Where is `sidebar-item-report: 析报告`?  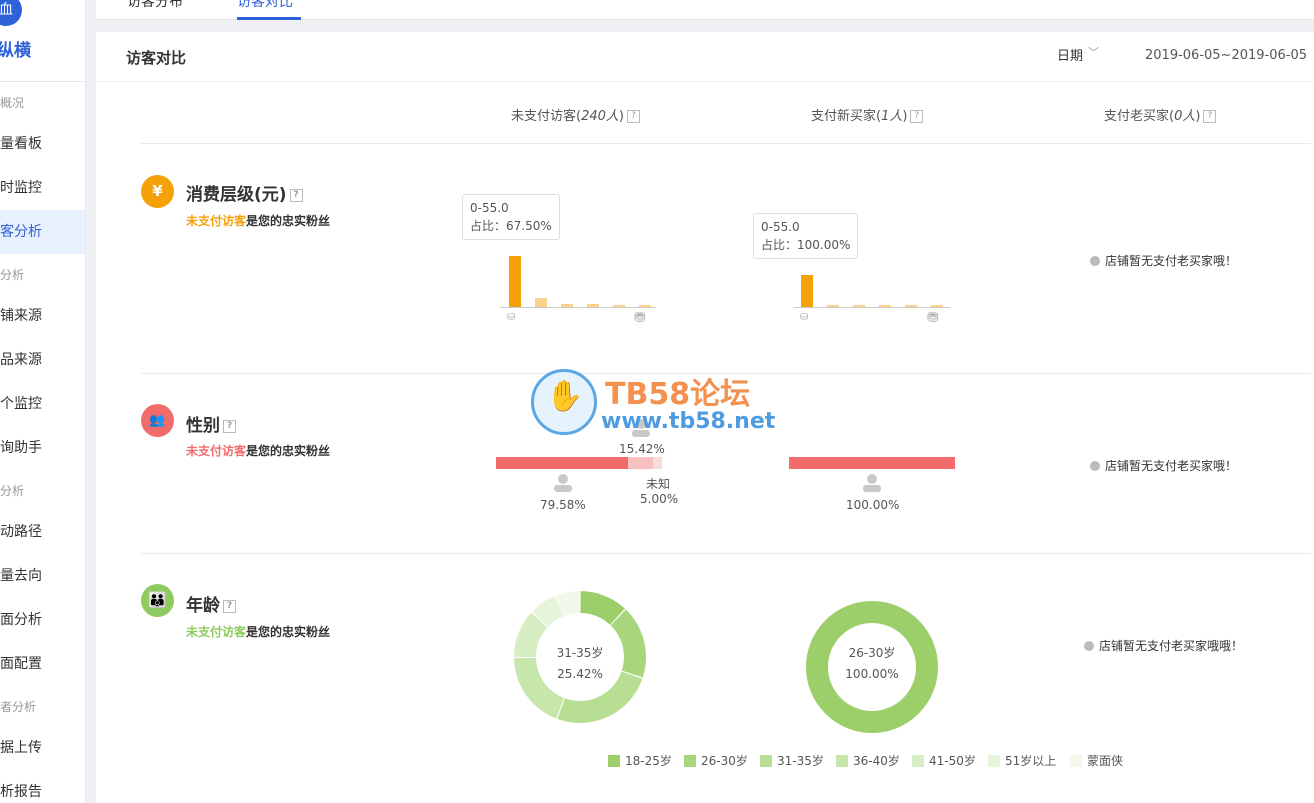 sidebar-item-report: 析报告 is located at coordinates (42, 786).